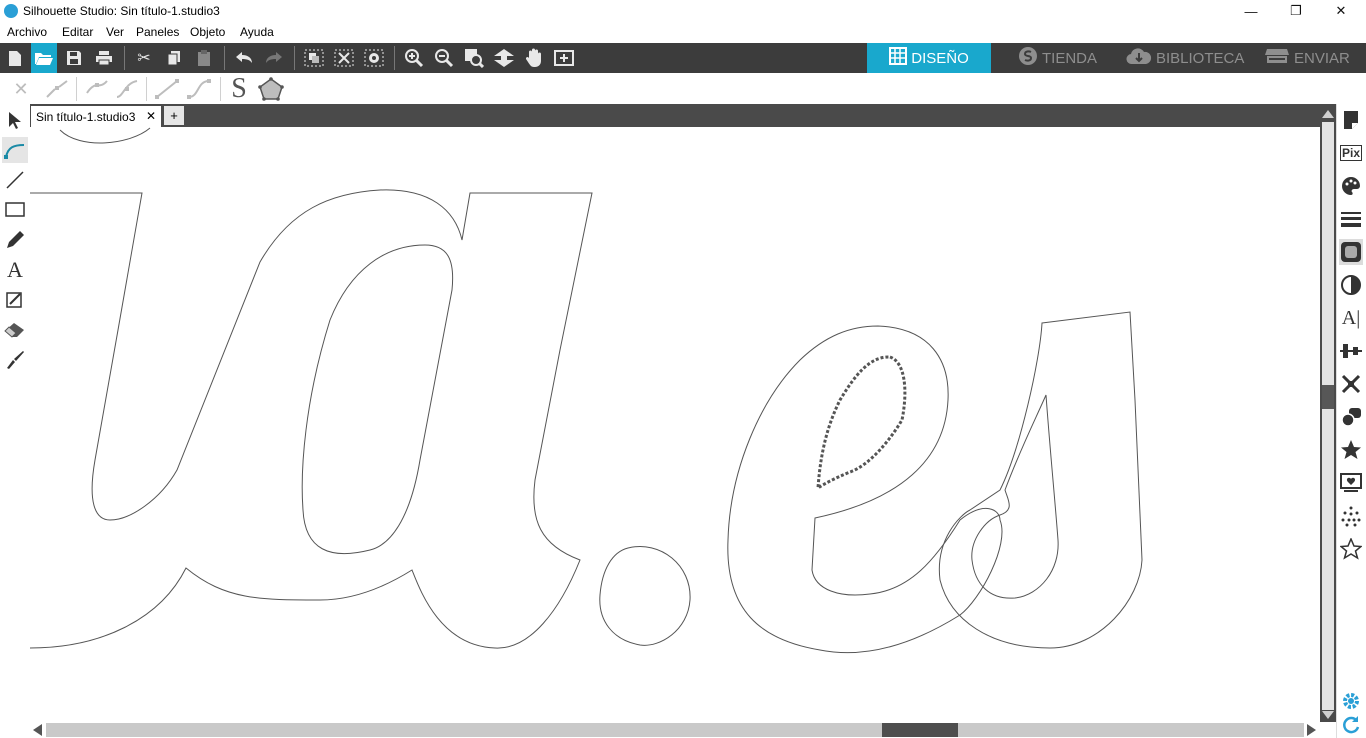  Describe the element at coordinates (564, 58) in the screenshot. I see `add-page-icon` at that location.